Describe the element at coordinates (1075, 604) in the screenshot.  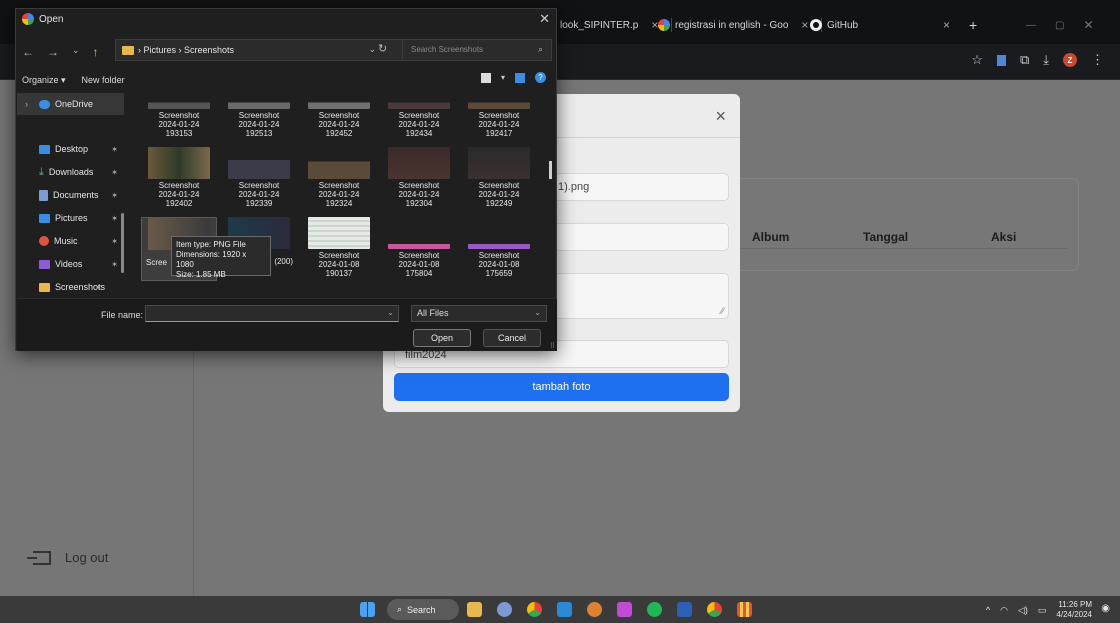
I see `clock-time: 11:26 PM` at that location.